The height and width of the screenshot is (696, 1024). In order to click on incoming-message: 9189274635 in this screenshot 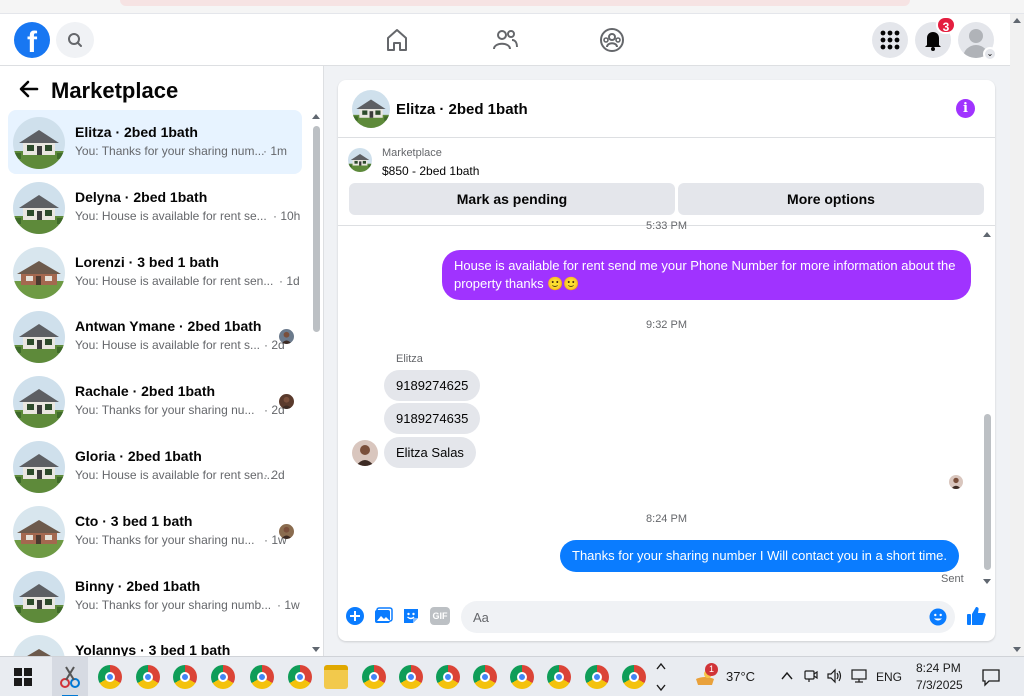, I will do `click(432, 418)`.